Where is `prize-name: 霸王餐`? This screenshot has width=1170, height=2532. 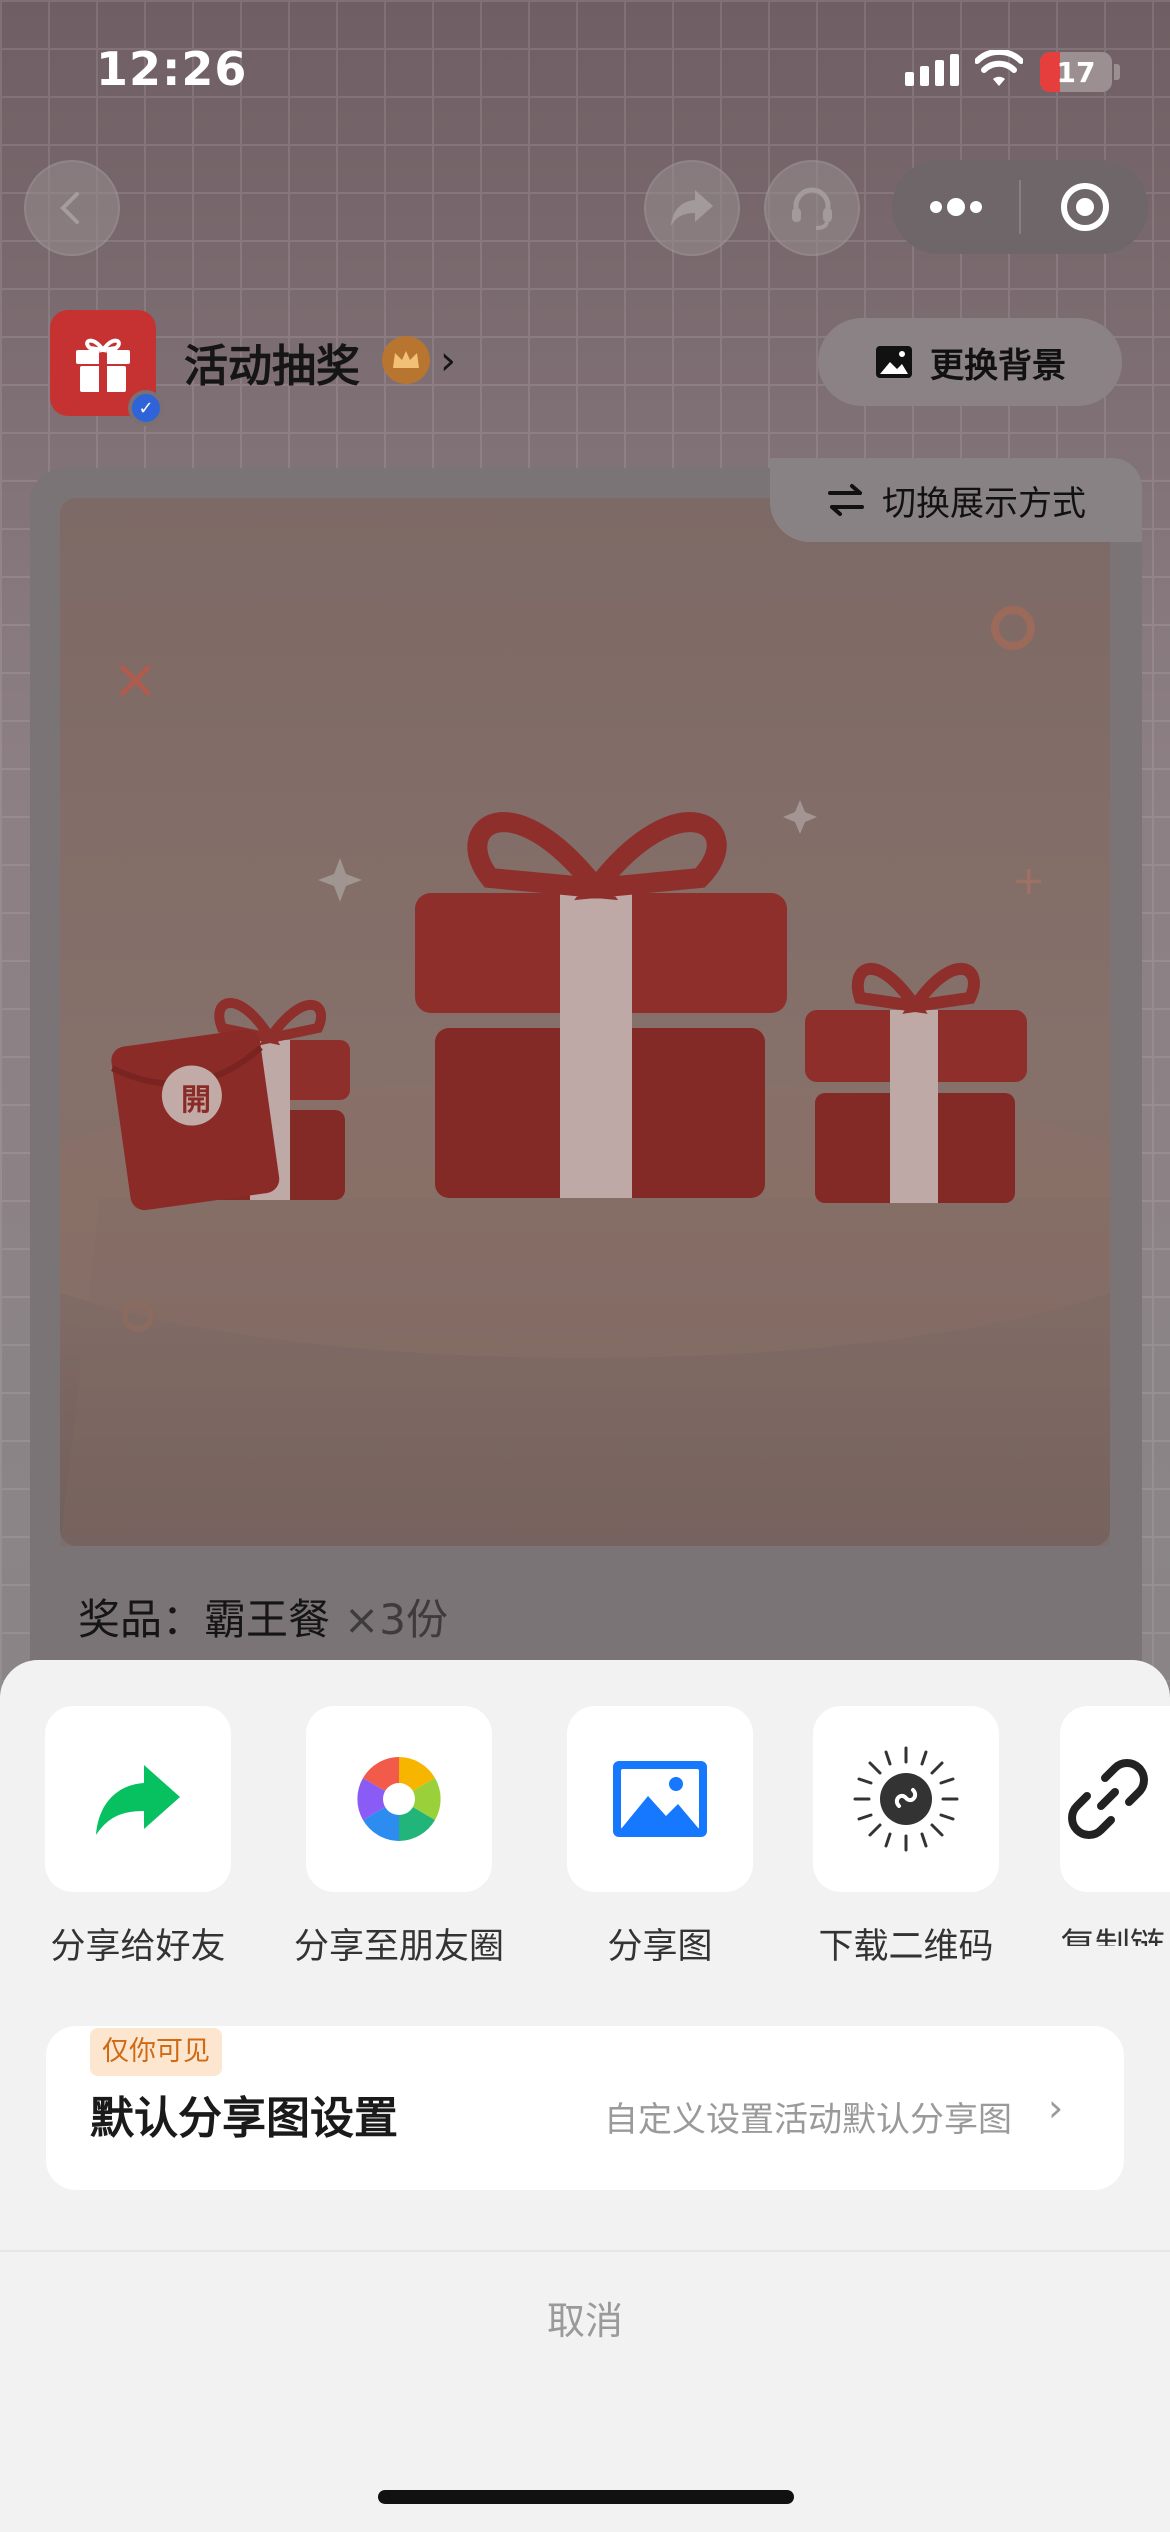 prize-name: 霸王餐 is located at coordinates (267, 1619).